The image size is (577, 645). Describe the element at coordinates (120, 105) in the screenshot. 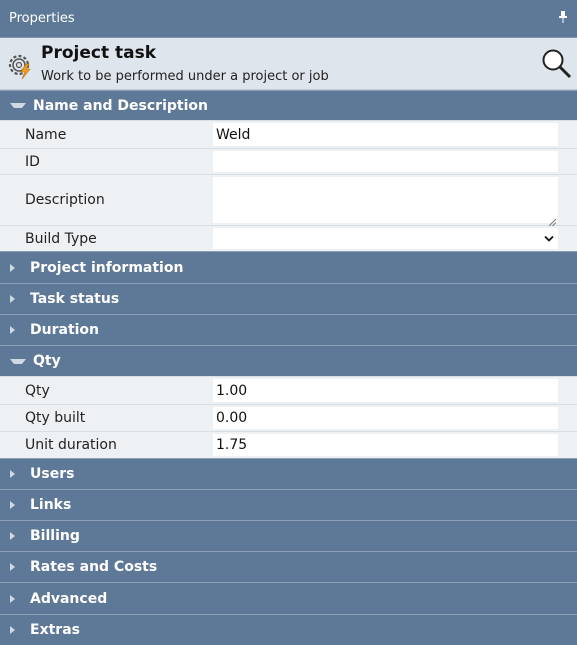

I see `section-label: Name and Description` at that location.